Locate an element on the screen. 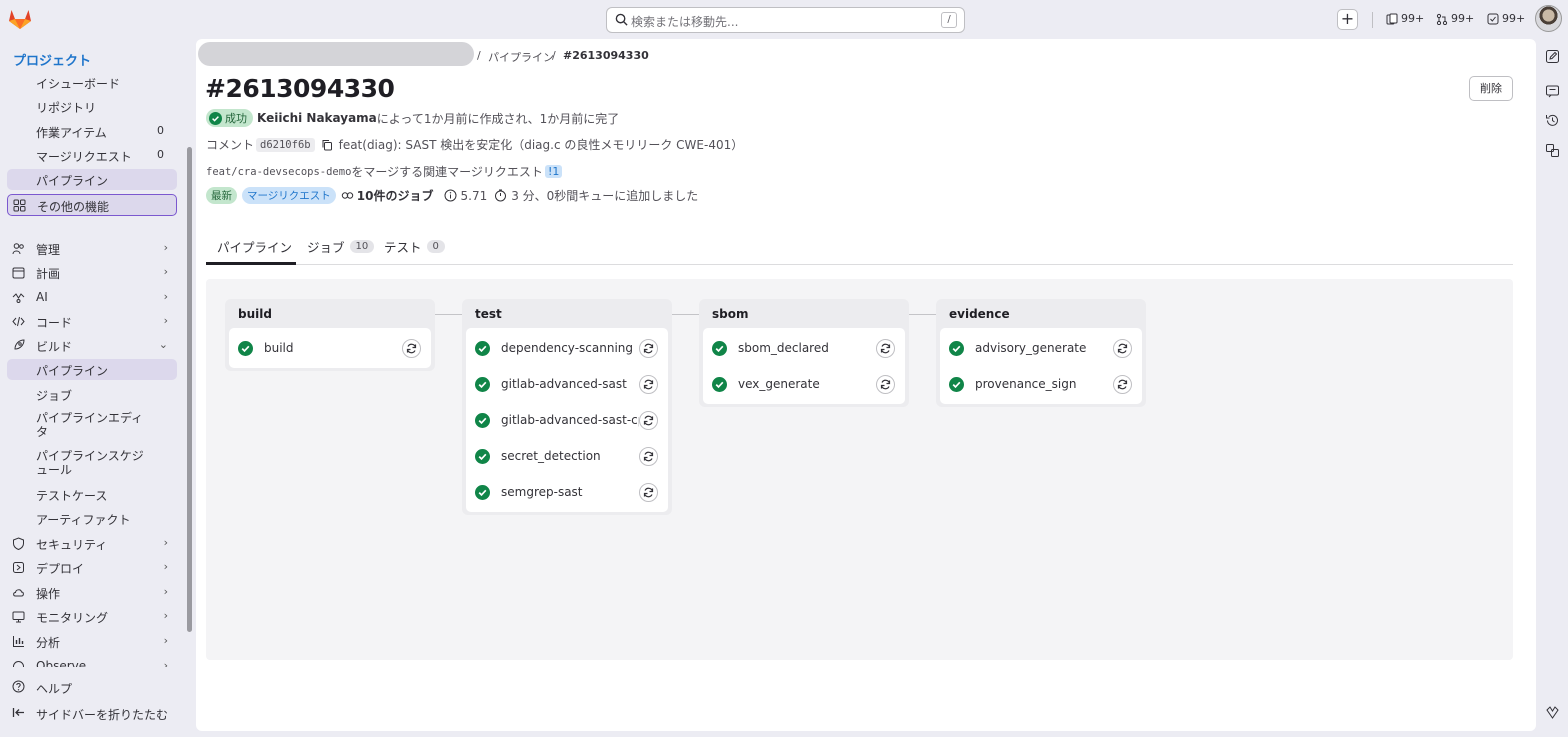 This screenshot has height=737, width=1568. sidebar-item-pipelines-pinned: パイプライン is located at coordinates (92, 179).